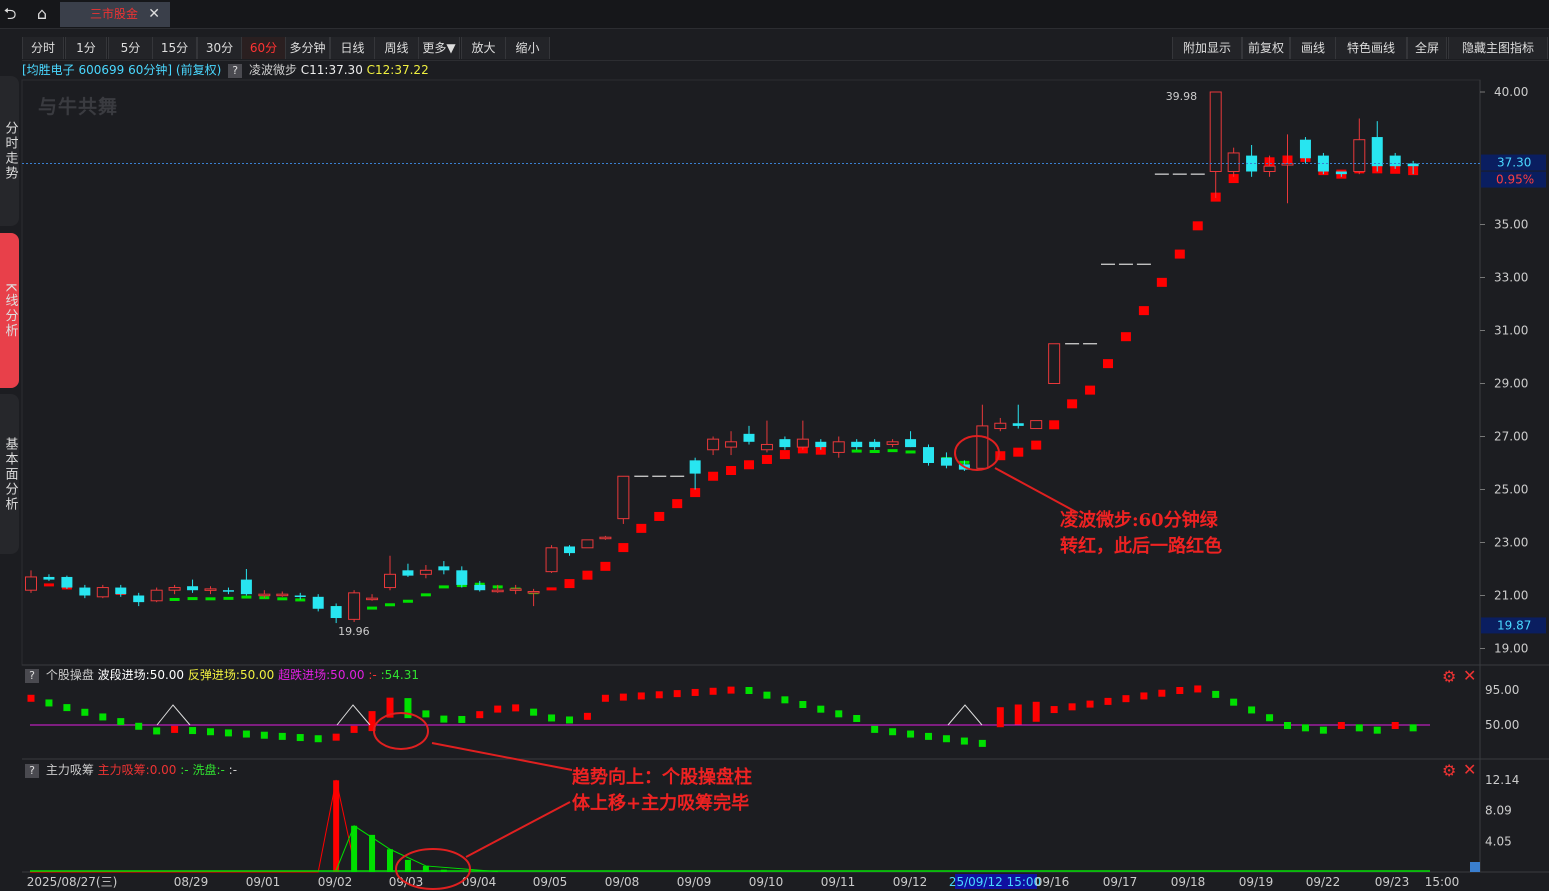 The width and height of the screenshot is (1549, 891). What do you see at coordinates (550, 882) in the screenshot?
I see `date-label: 09/05` at bounding box center [550, 882].